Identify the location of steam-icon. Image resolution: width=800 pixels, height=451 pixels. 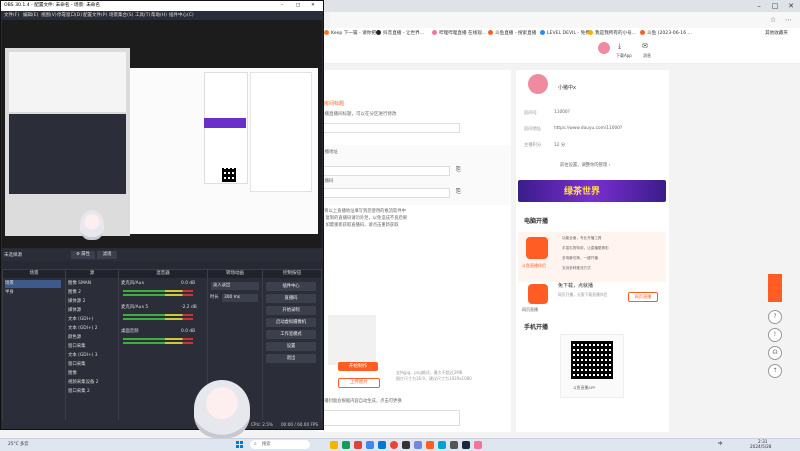
(466, 445).